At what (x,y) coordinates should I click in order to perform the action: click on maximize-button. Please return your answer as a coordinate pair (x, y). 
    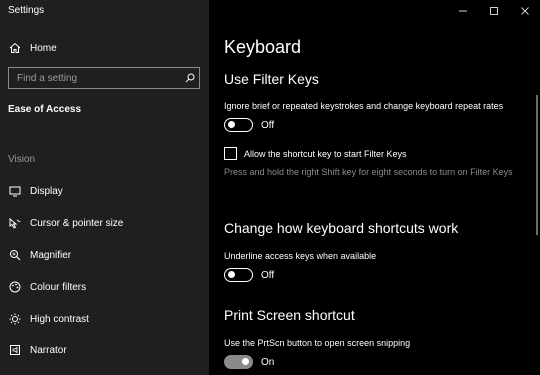
    Looking at the image, I should click on (493, 11).